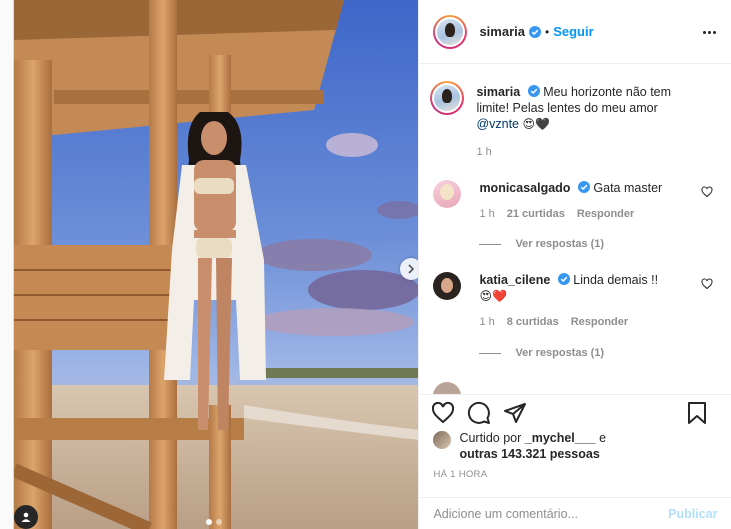 This screenshot has width=731, height=529. What do you see at coordinates (536, 124) in the screenshot?
I see `caption-emojis: 😍🖤` at bounding box center [536, 124].